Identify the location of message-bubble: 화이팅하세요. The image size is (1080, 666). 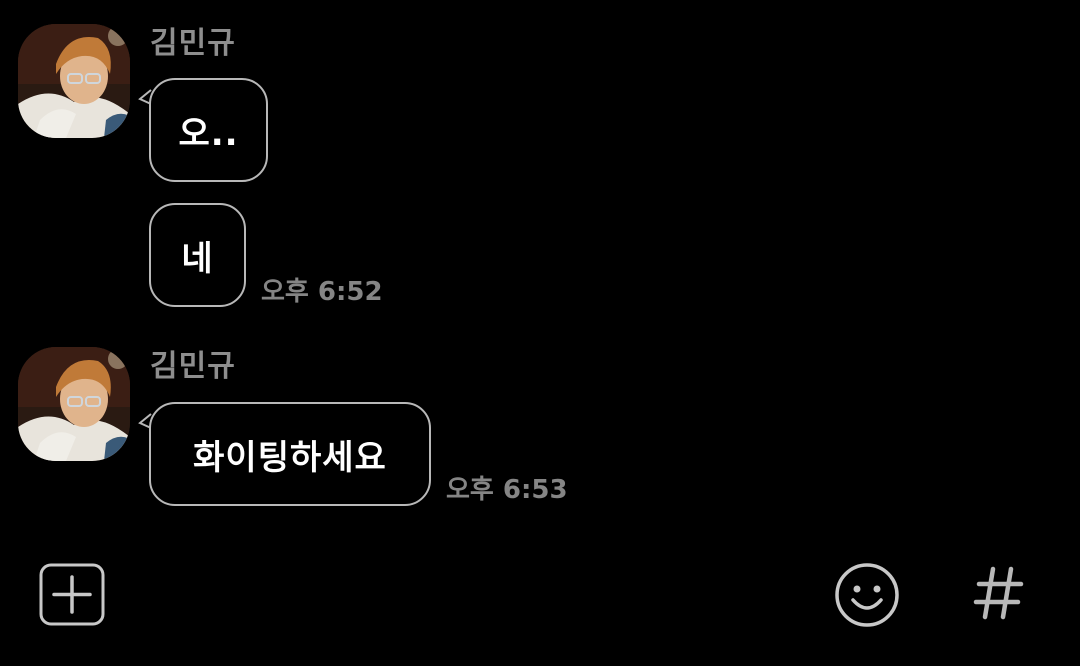
(290, 454).